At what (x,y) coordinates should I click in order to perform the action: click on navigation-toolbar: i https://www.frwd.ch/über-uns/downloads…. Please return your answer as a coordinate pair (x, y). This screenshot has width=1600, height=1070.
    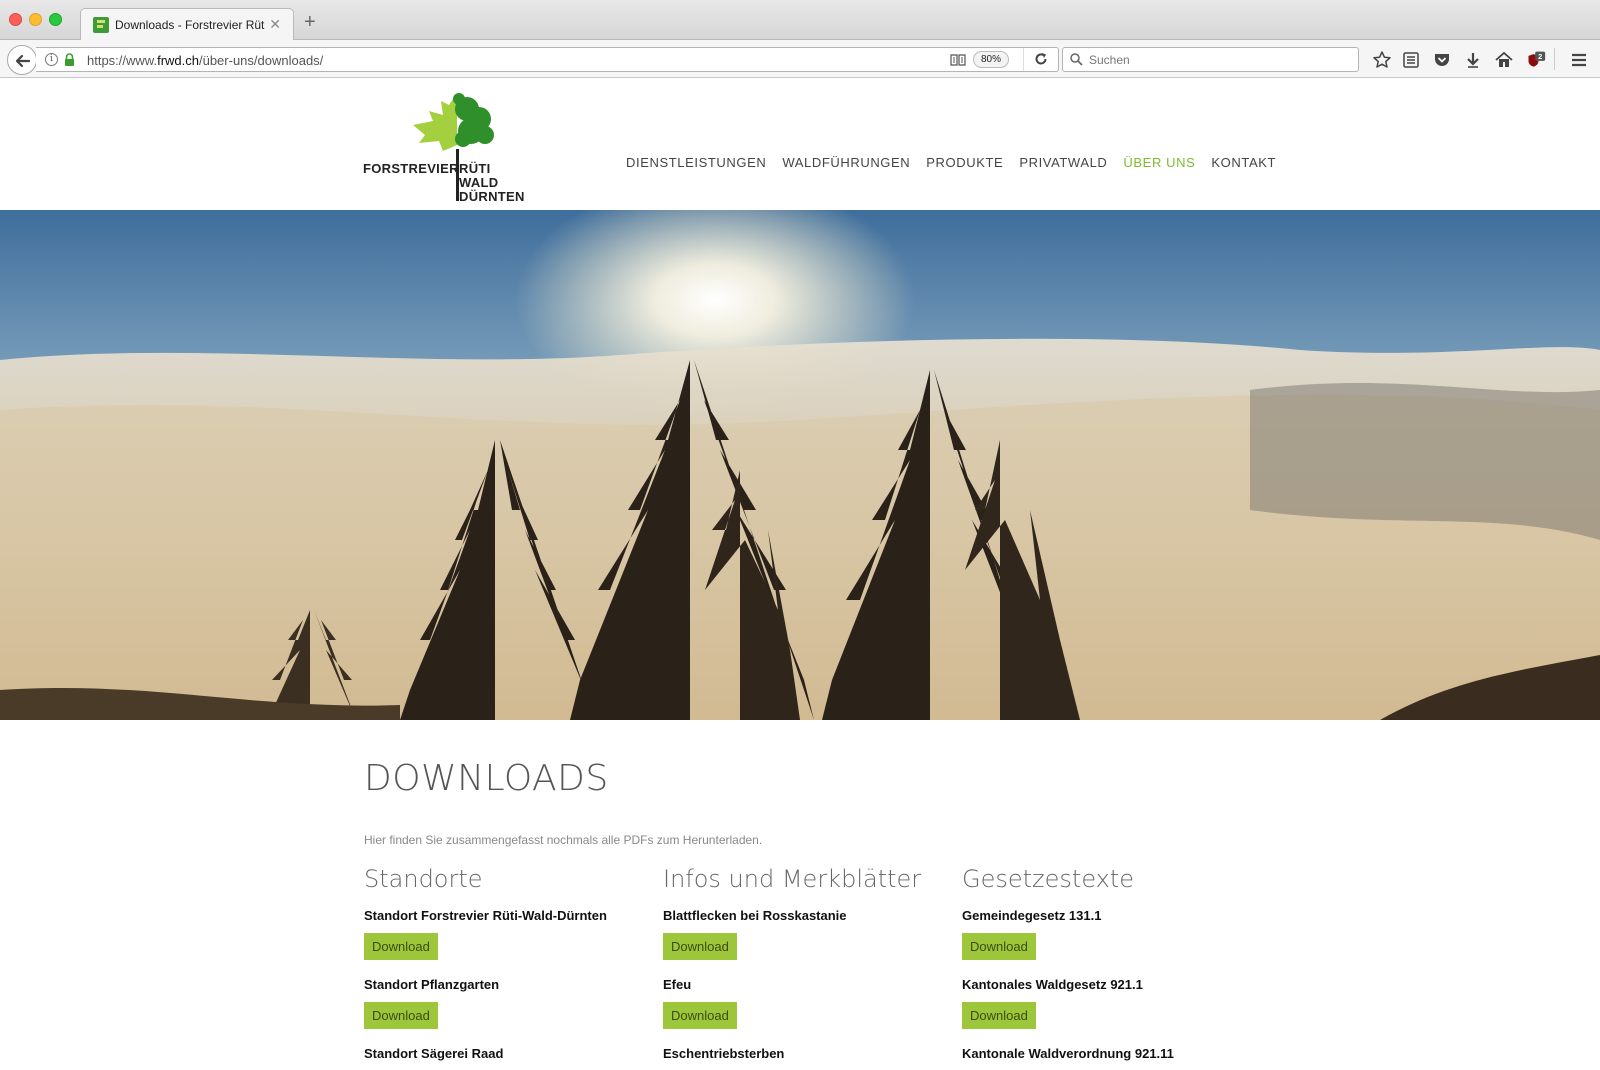
    Looking at the image, I should click on (800, 59).